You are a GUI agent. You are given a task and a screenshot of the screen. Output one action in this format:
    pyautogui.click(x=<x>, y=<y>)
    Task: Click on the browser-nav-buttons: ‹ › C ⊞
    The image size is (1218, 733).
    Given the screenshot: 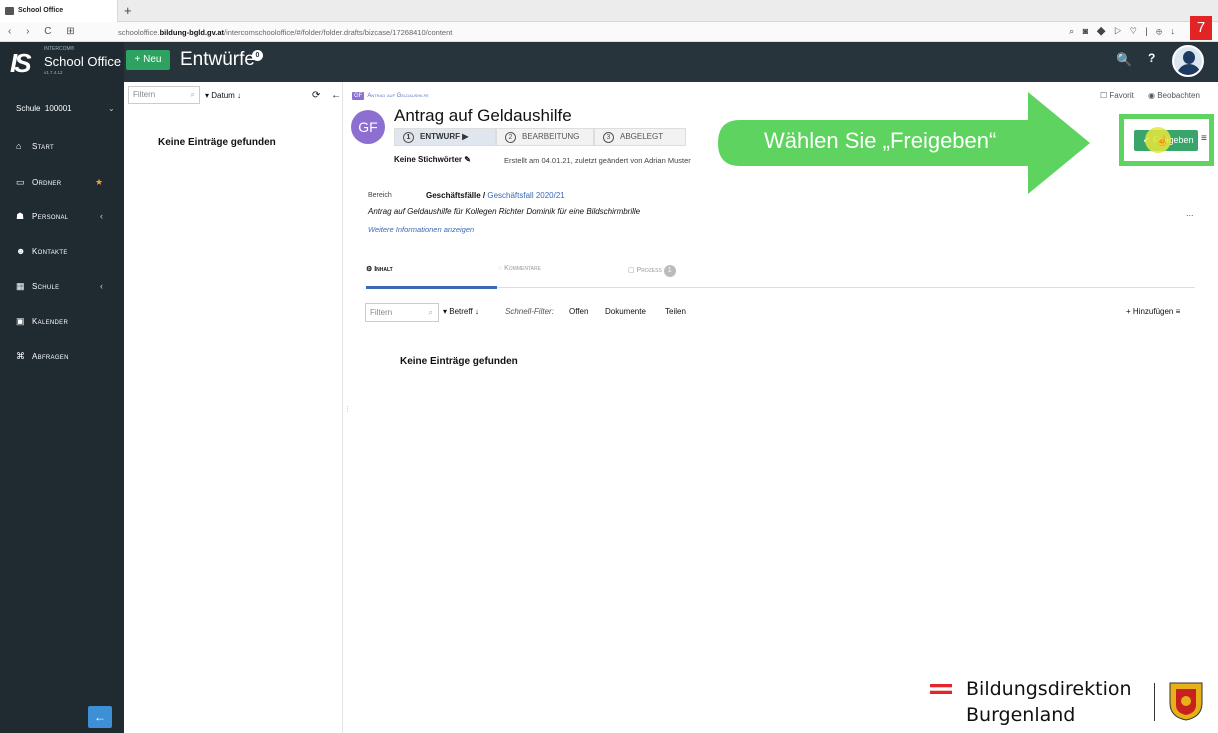 What is the action you would take?
    pyautogui.click(x=44, y=31)
    